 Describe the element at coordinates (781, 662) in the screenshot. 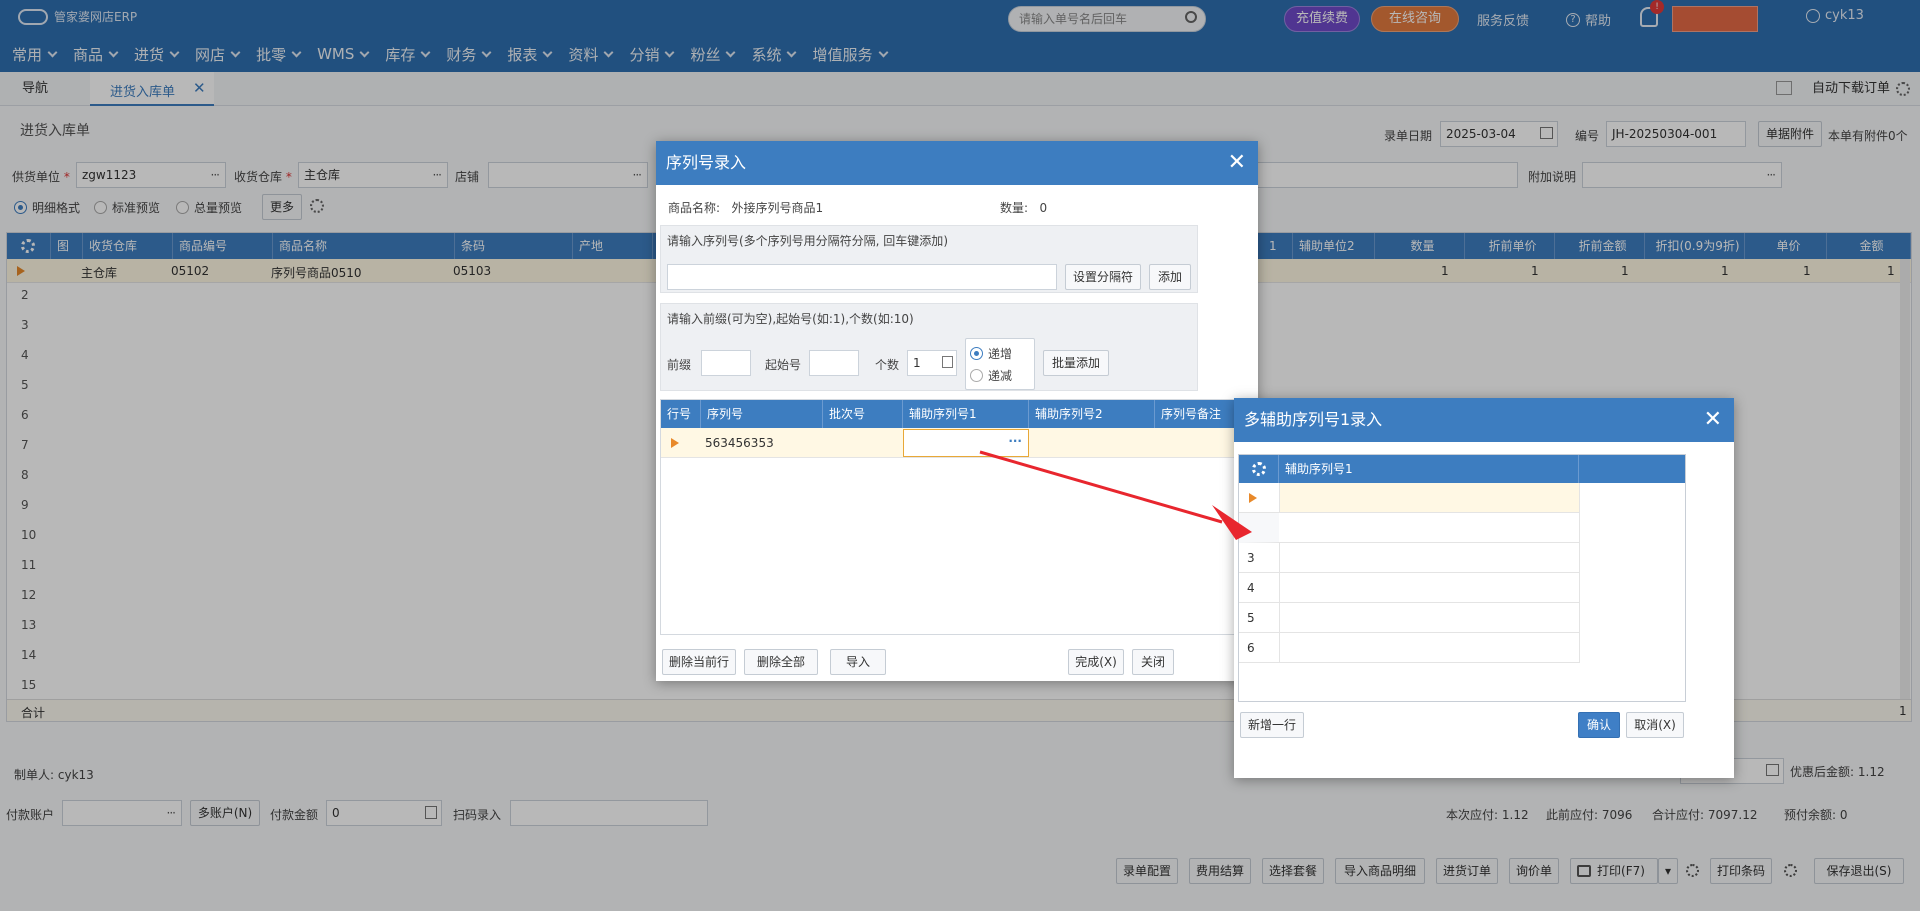

I see `delete-all-button: 删除全部` at that location.